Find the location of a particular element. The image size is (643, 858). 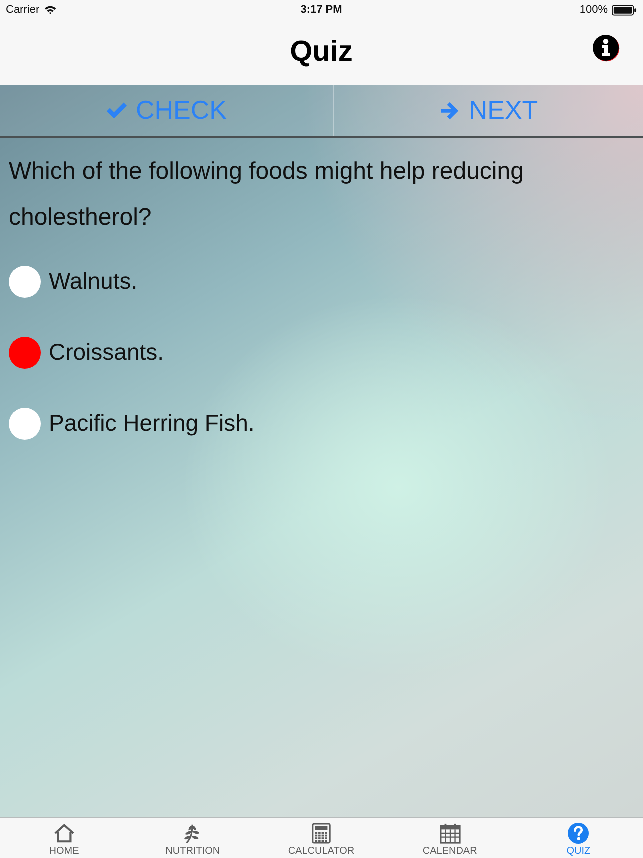

screen-title: Quiz is located at coordinates (321, 52).